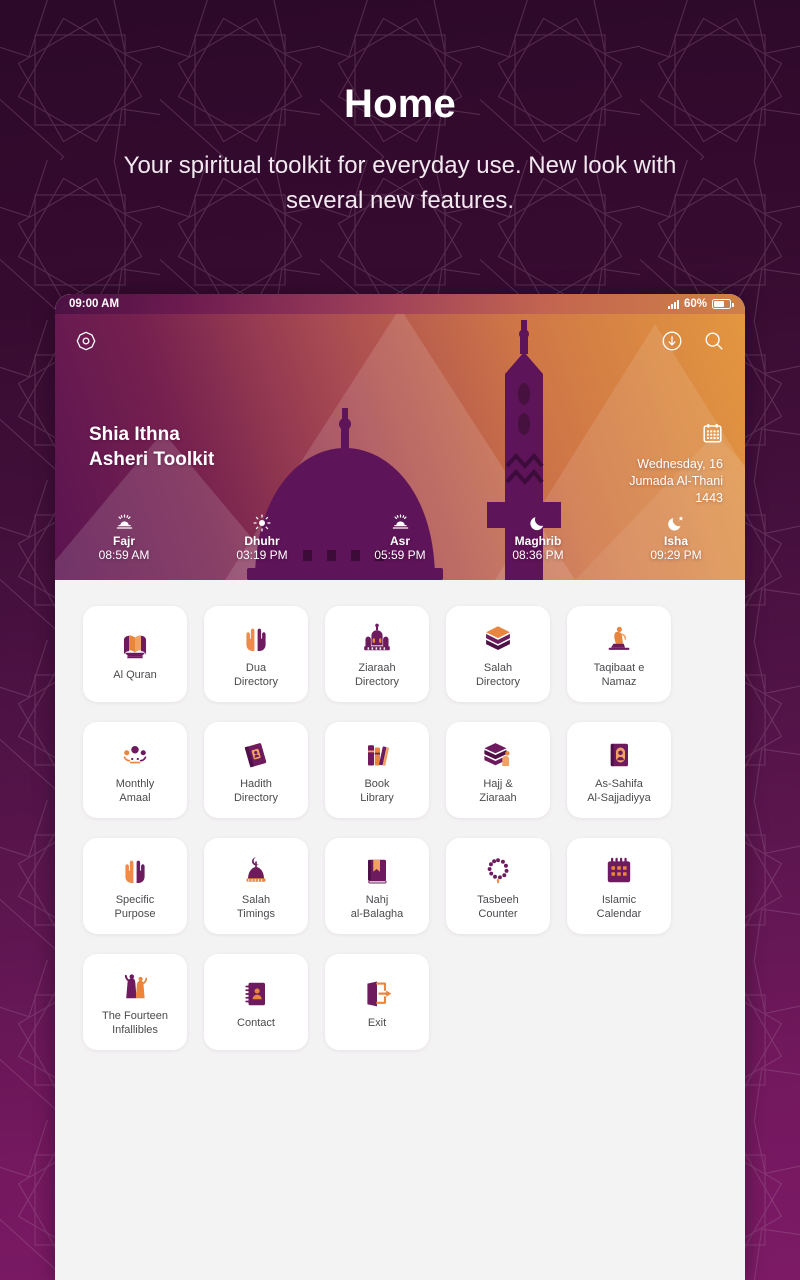  Describe the element at coordinates (262, 541) in the screenshot. I see `prayer-name: Dhuhr` at that location.